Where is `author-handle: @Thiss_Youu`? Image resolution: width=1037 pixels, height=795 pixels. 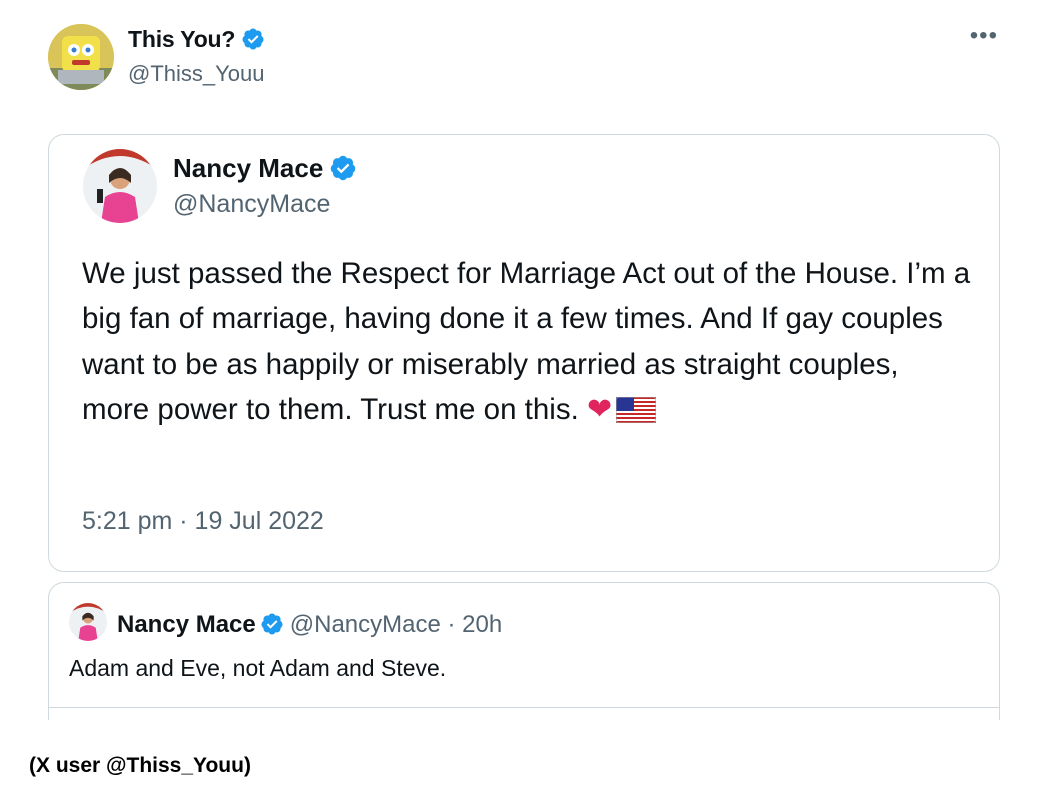 author-handle: @Thiss_Youu is located at coordinates (196, 74).